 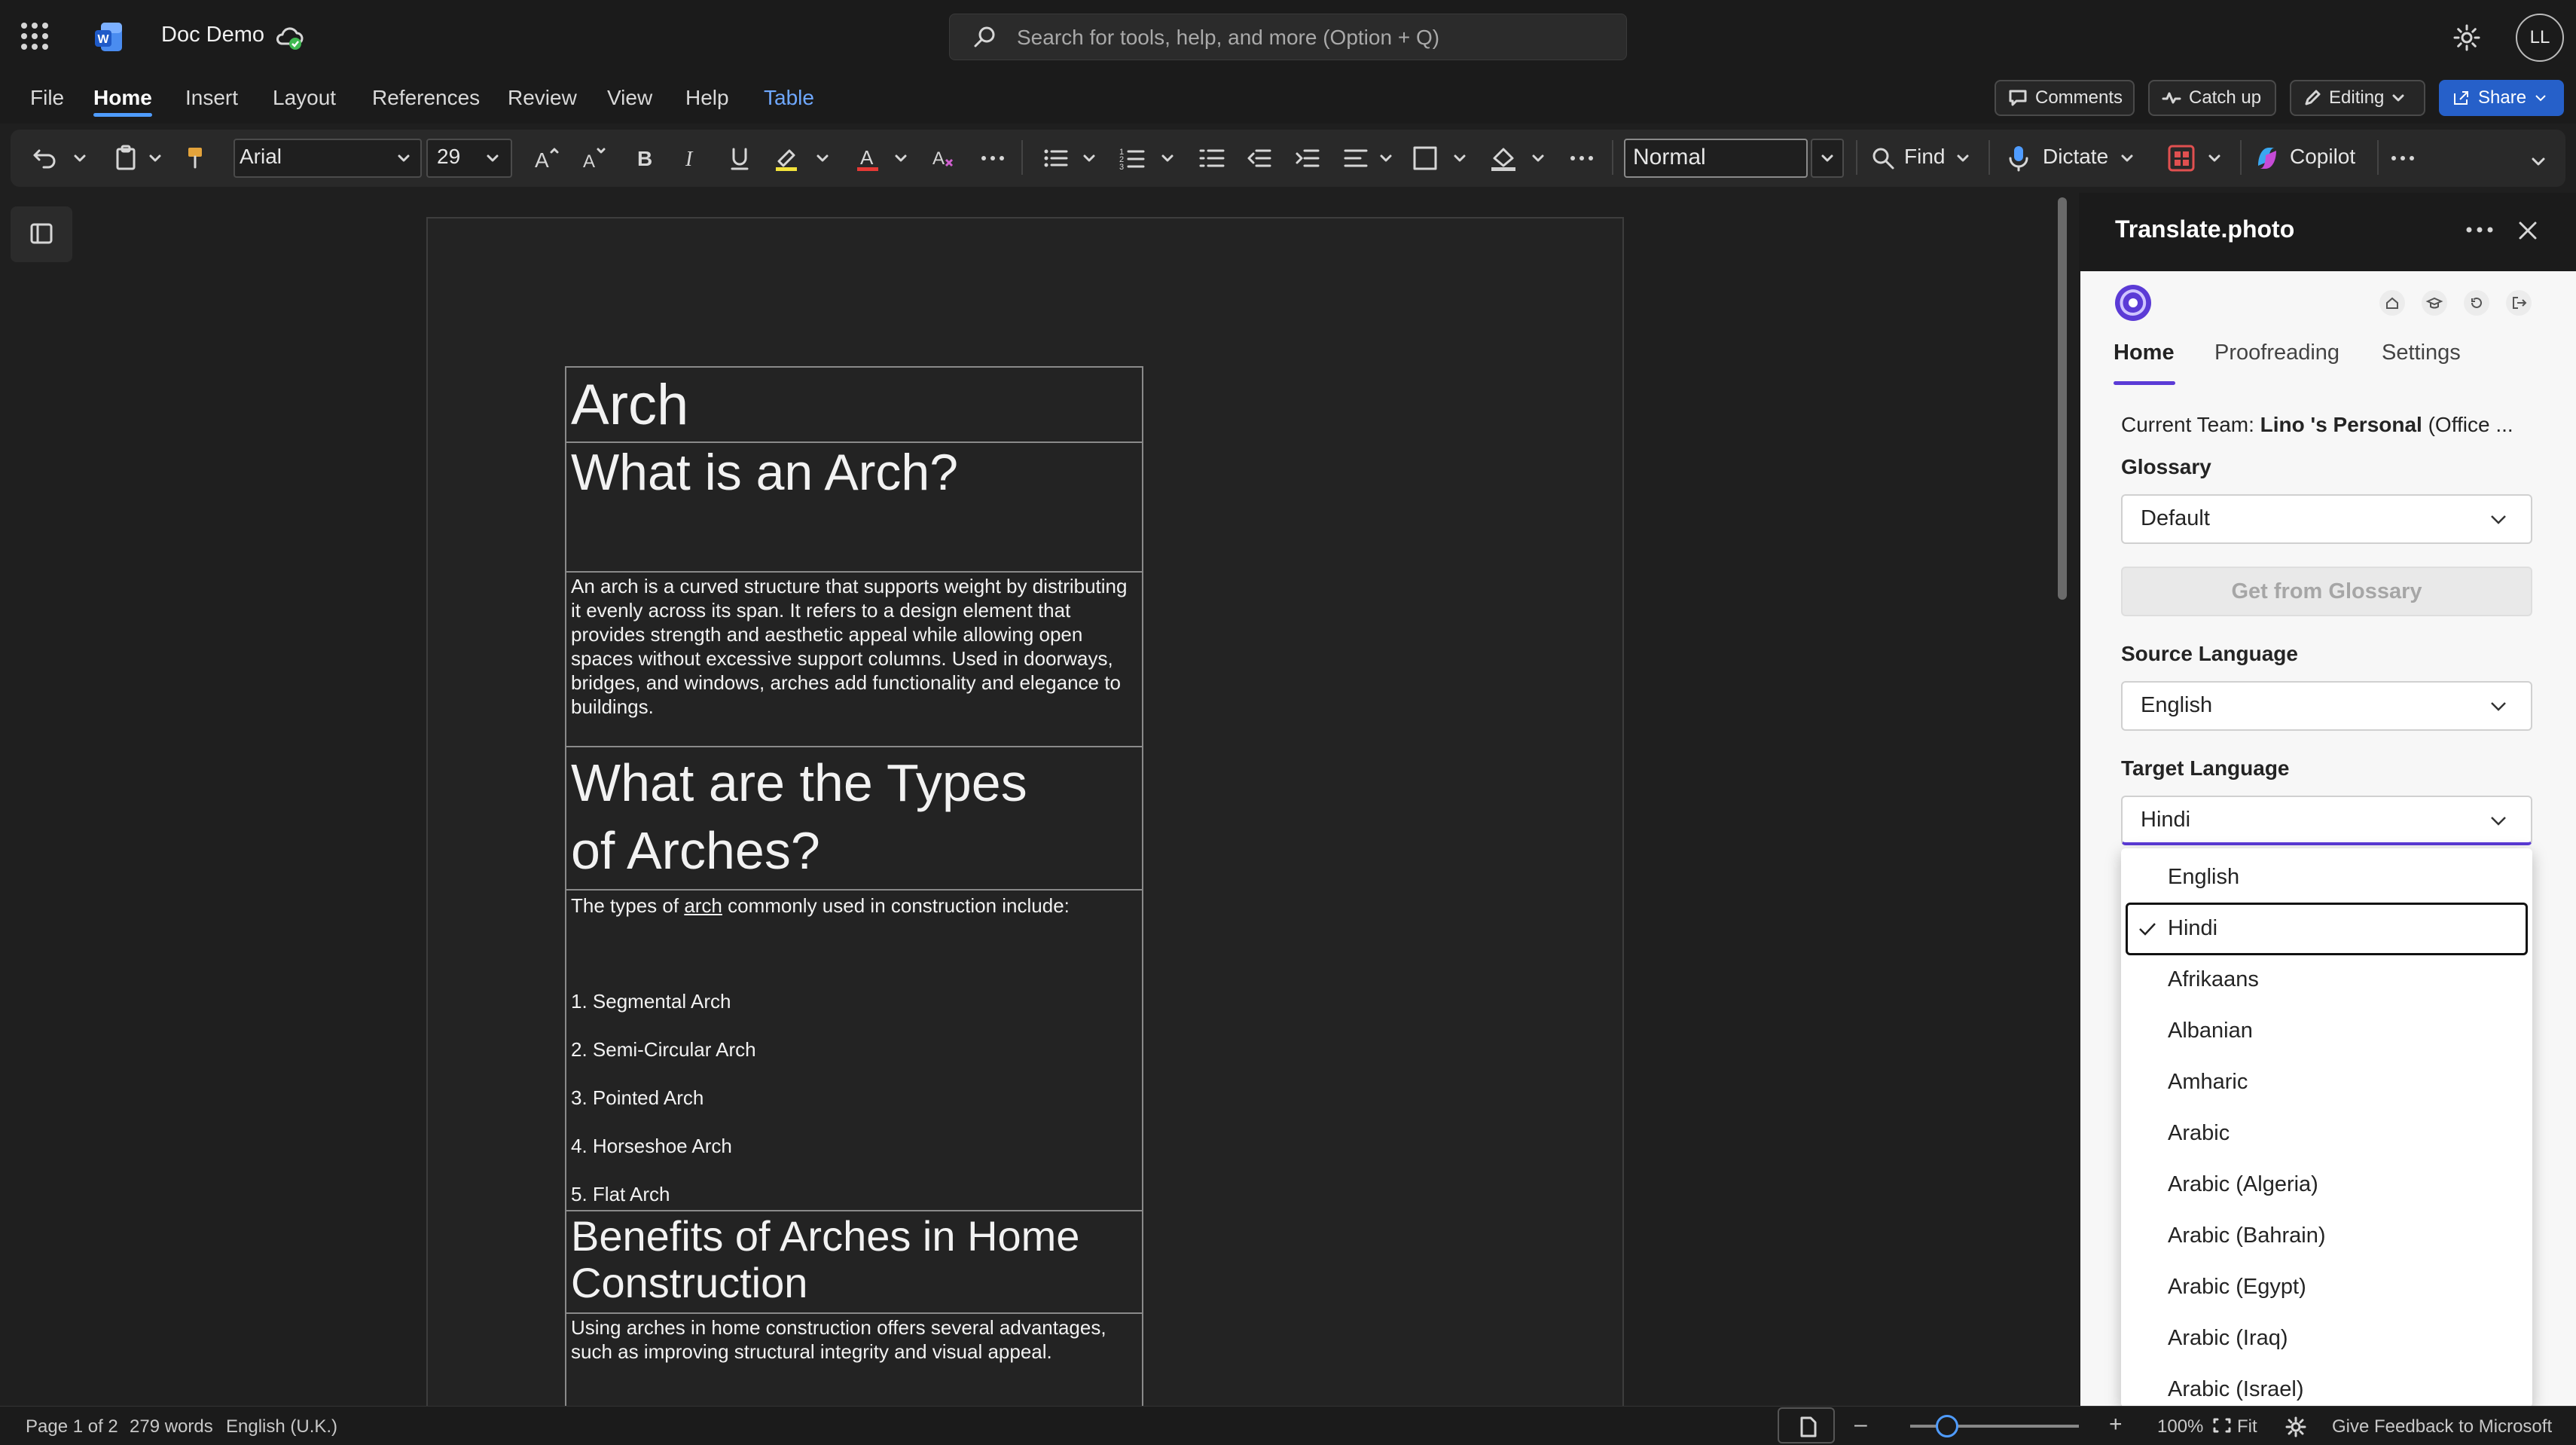 What do you see at coordinates (2422, 353) in the screenshot?
I see `tab-settings: Settings` at bounding box center [2422, 353].